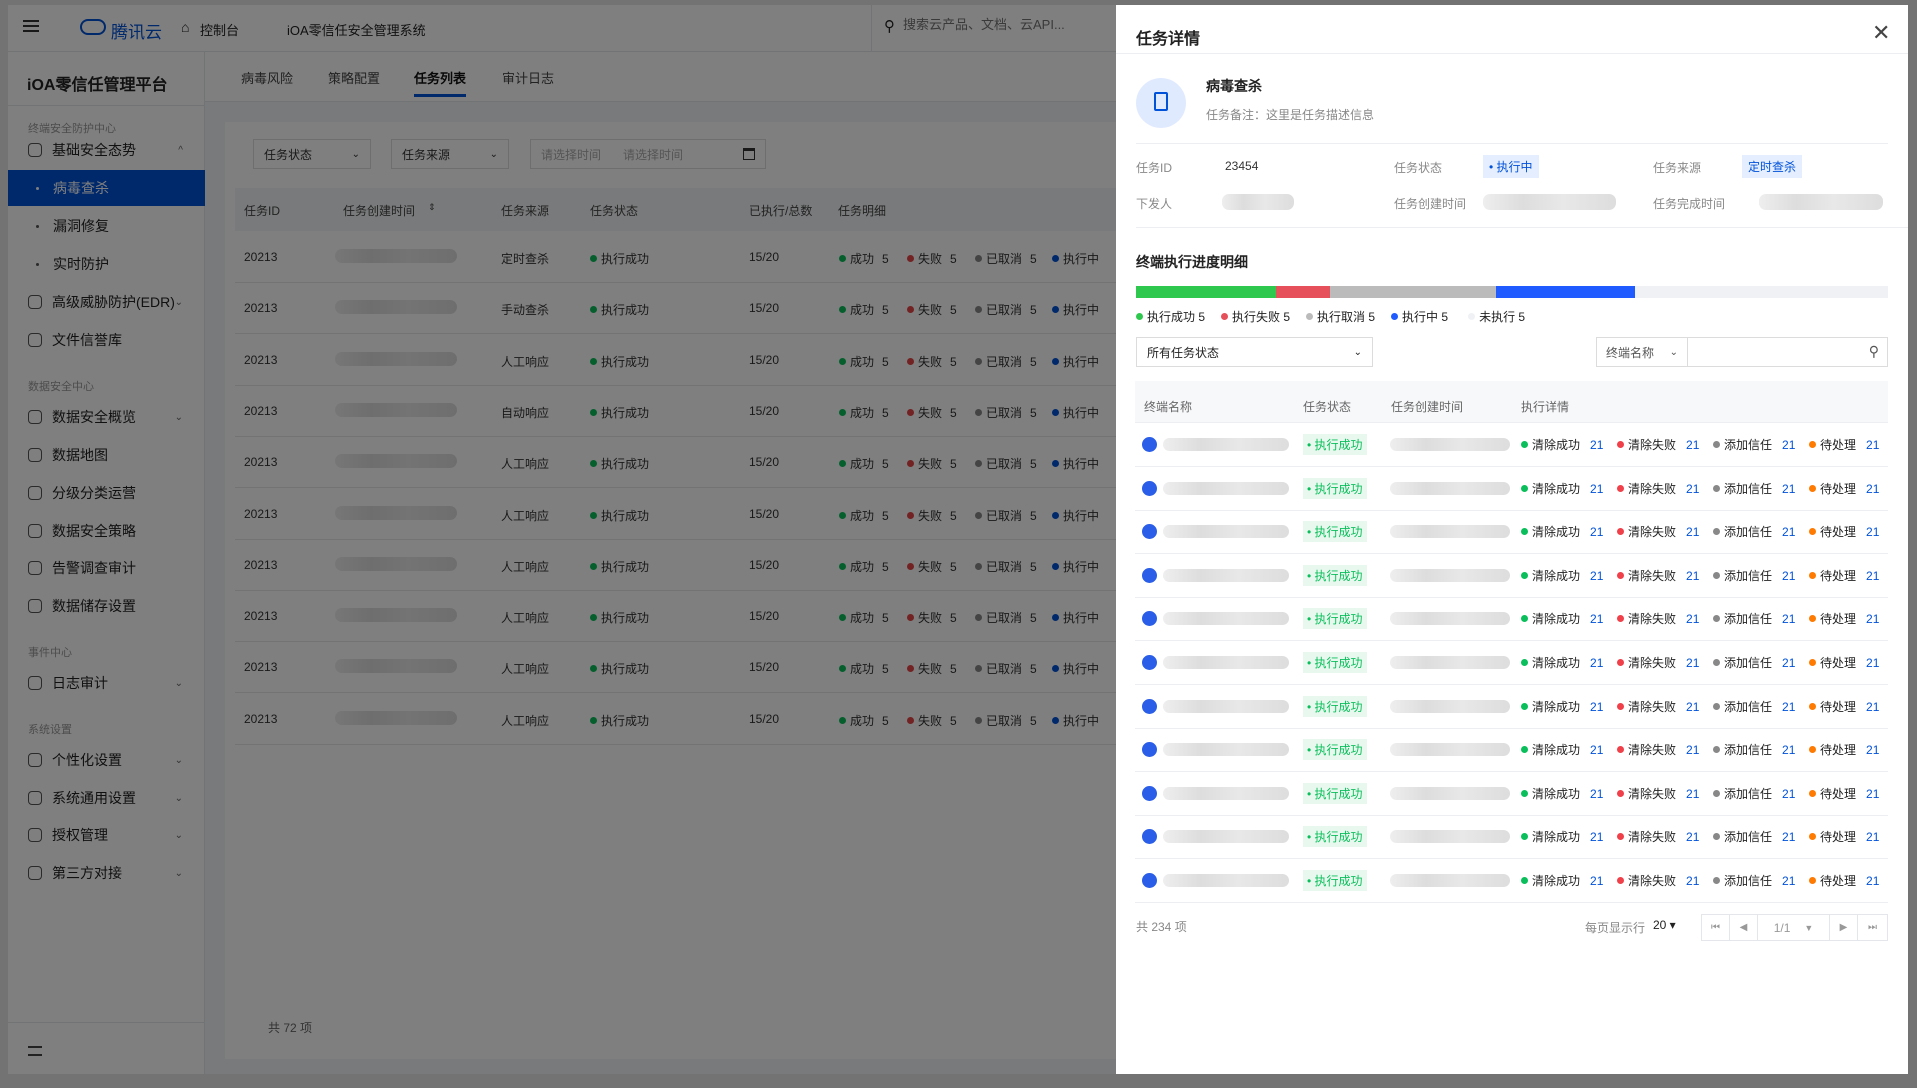 Image resolution: width=1917 pixels, height=1088 pixels. What do you see at coordinates (1545, 407) in the screenshot?
I see `col-exec-detail: 执行详情` at bounding box center [1545, 407].